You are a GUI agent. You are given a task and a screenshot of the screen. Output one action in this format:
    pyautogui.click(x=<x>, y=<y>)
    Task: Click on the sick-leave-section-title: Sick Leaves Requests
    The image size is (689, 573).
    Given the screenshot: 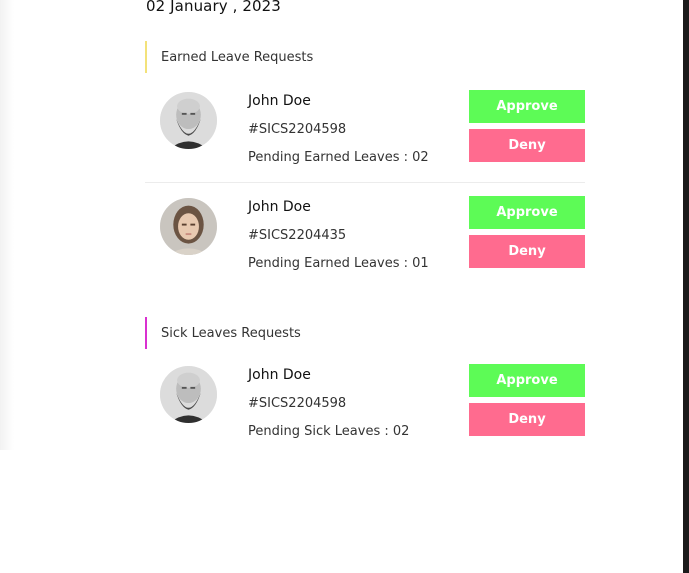 What is the action you would take?
    pyautogui.click(x=223, y=333)
    